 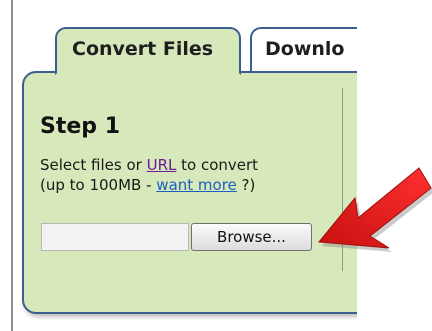 What do you see at coordinates (162, 165) in the screenshot?
I see `url-link: URL` at bounding box center [162, 165].